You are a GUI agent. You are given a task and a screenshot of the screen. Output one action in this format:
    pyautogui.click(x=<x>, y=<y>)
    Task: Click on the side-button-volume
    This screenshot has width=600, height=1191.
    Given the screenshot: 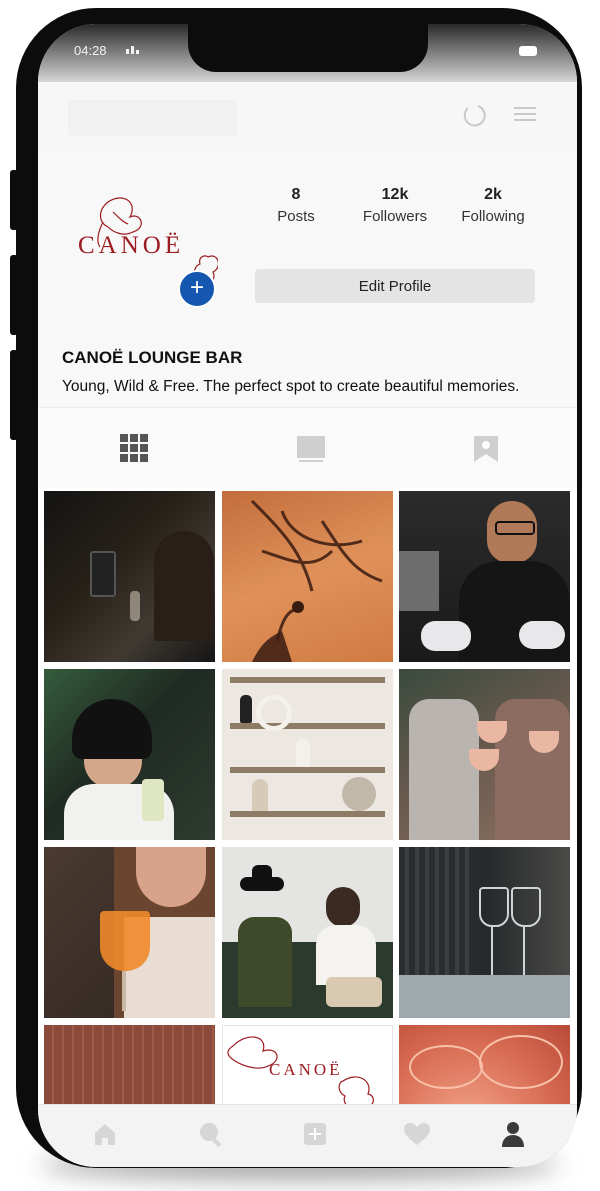 What is the action you would take?
    pyautogui.click(x=14, y=295)
    